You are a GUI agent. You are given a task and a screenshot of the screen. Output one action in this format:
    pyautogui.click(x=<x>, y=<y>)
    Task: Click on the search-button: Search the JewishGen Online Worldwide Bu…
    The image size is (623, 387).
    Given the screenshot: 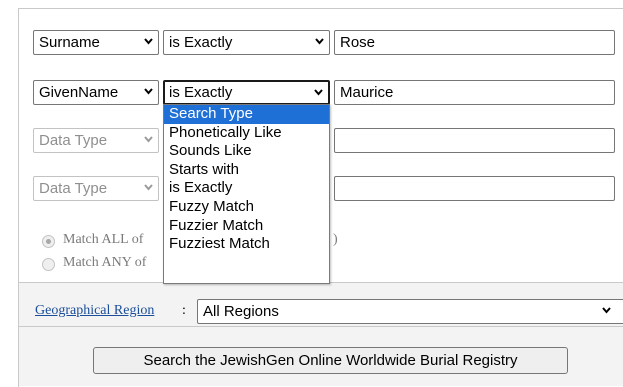 What is the action you would take?
    pyautogui.click(x=330, y=360)
    